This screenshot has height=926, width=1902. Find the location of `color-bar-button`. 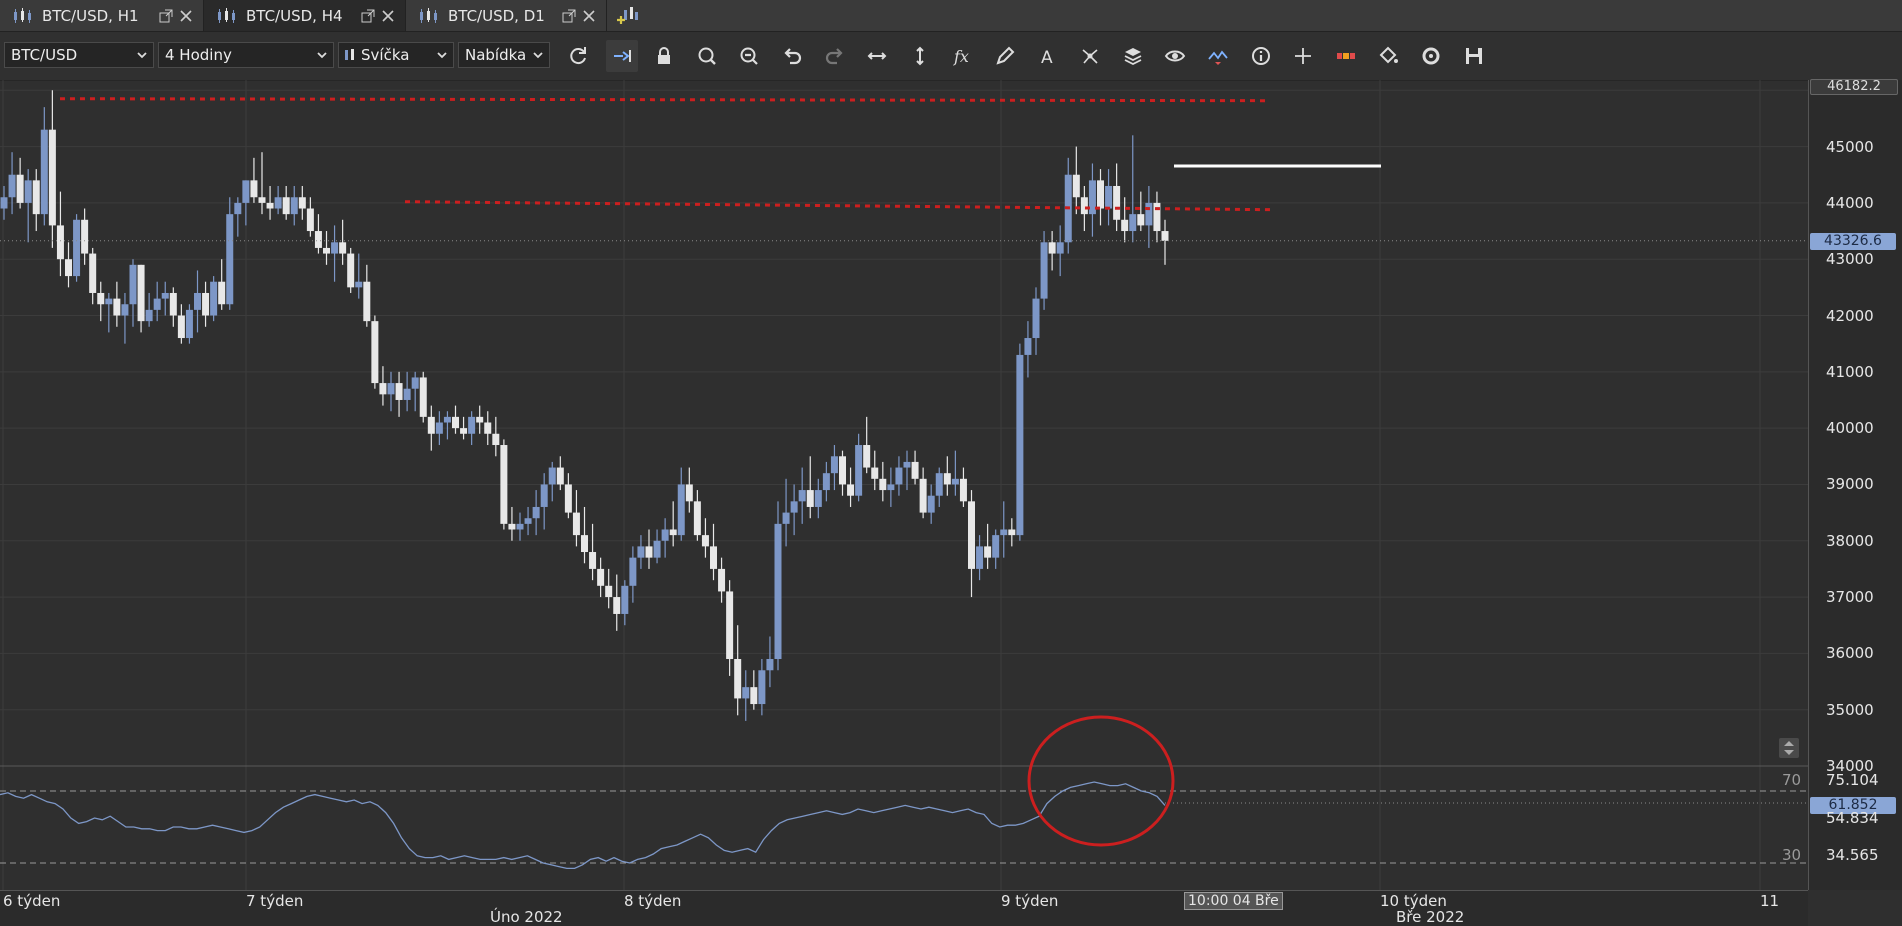

color-bar-button is located at coordinates (1346, 56).